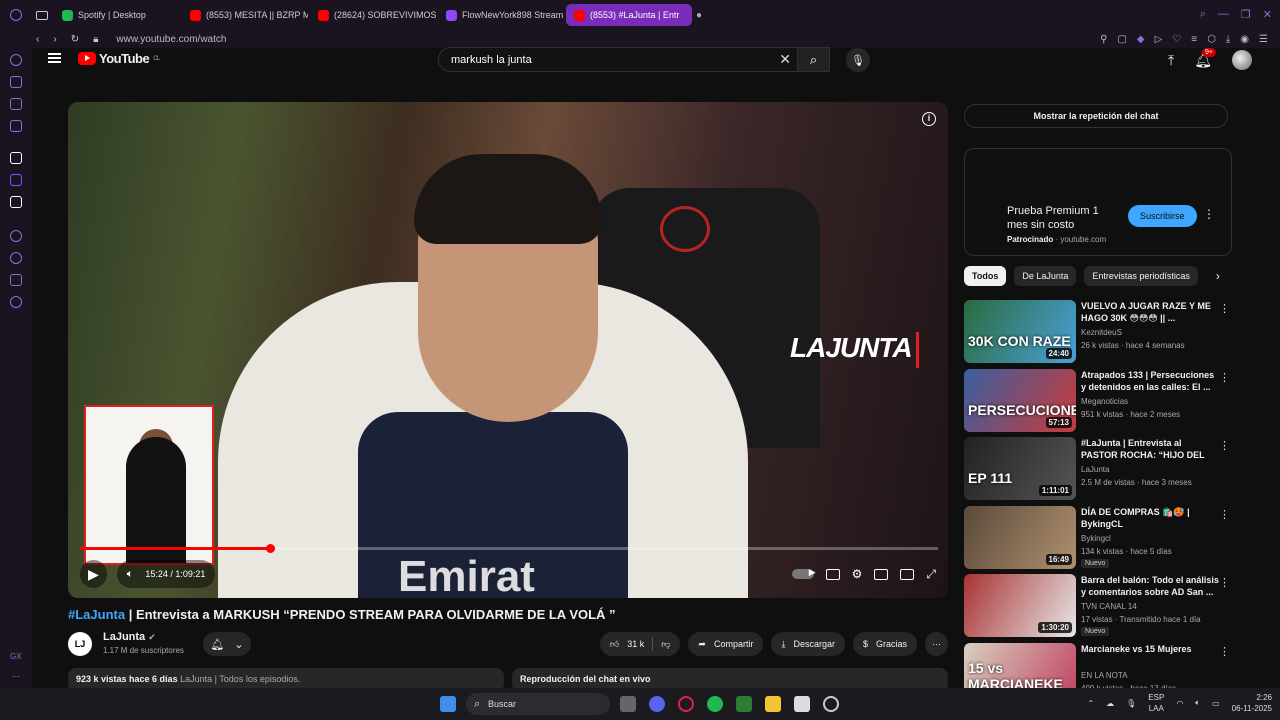 The width and height of the screenshot is (1280, 720). What do you see at coordinates (42, 15) in the screenshot?
I see `tab-overview-icon` at bounding box center [42, 15].